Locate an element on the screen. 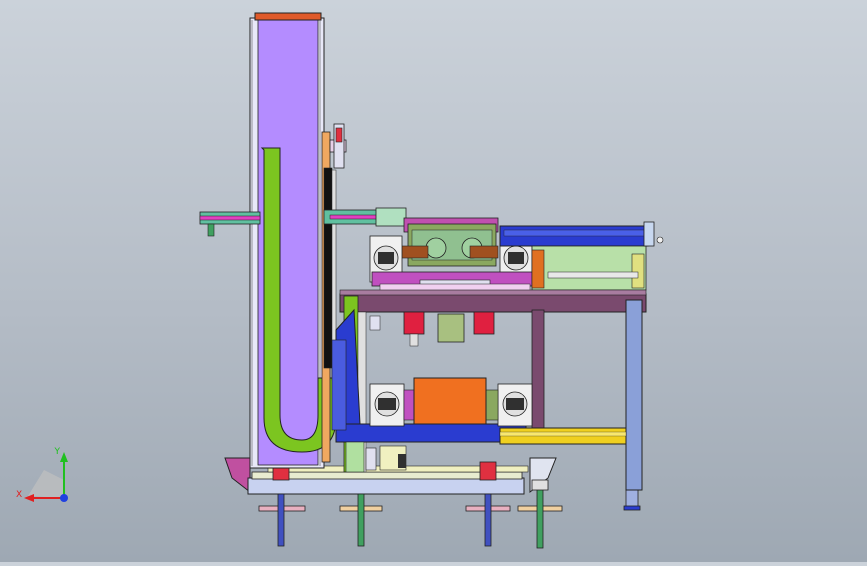 The height and width of the screenshot is (566, 867). y-axis-label: Y is located at coordinates (57, 452).